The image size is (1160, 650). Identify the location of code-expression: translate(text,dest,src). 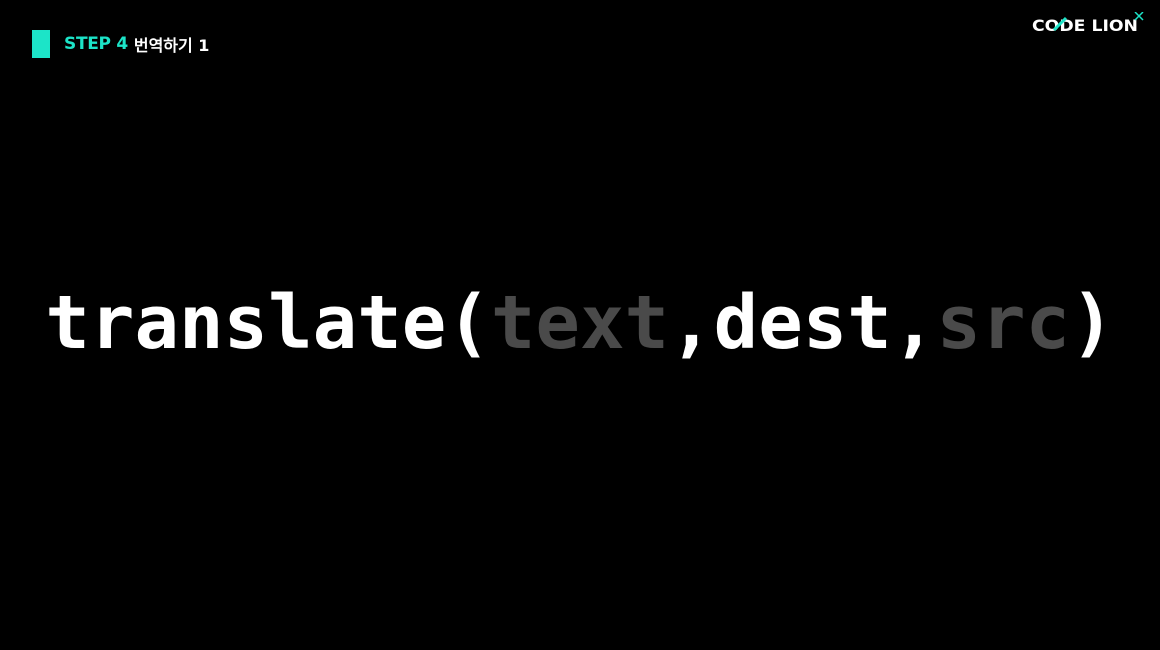
(580, 323).